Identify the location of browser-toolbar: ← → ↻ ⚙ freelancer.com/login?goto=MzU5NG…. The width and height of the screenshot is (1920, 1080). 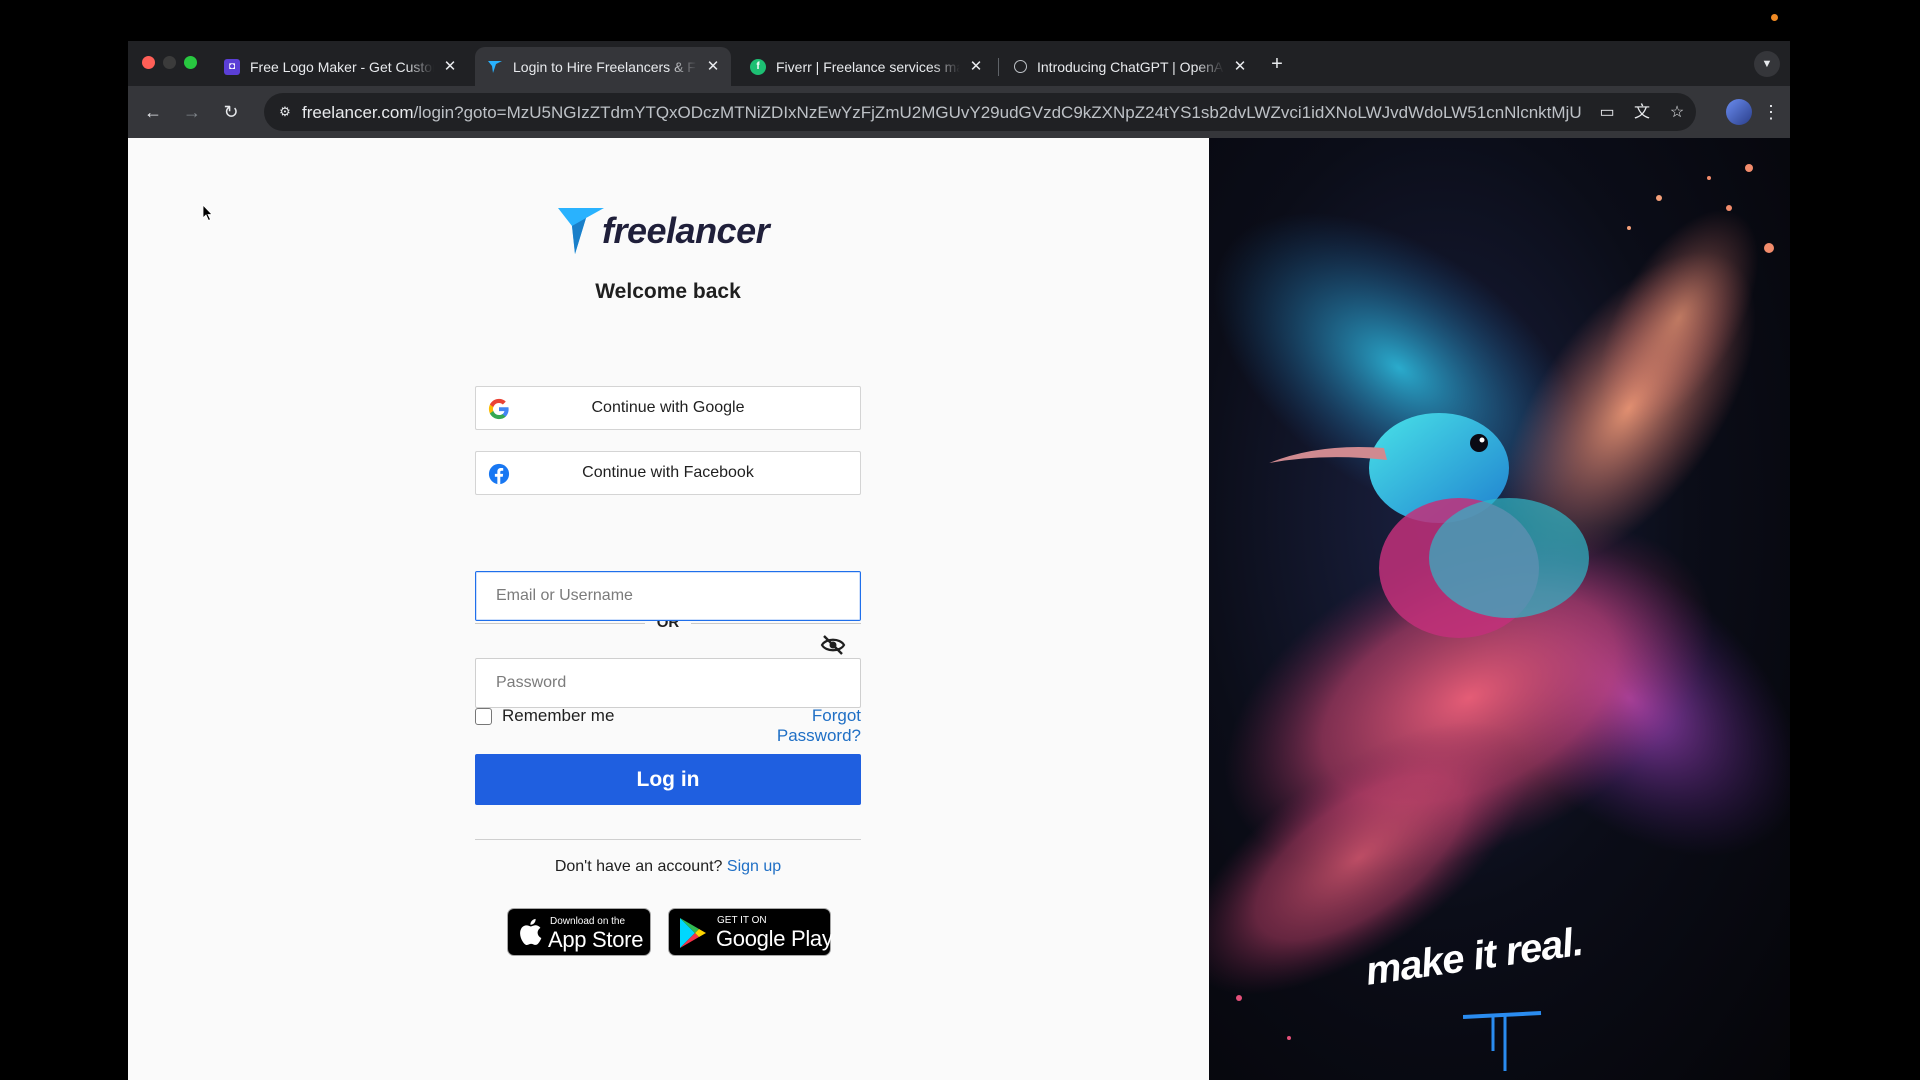
(959, 112).